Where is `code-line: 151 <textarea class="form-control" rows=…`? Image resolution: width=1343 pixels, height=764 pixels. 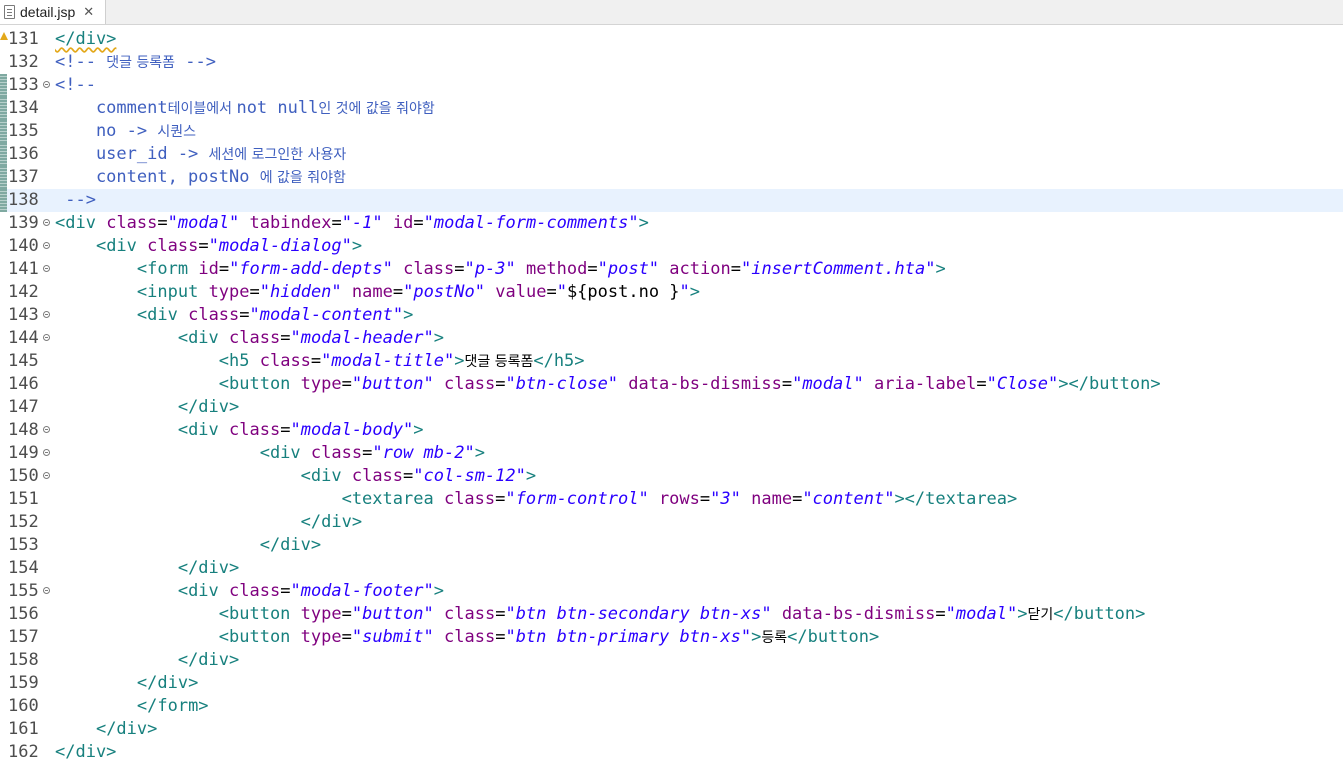
code-line: 151 <textarea class="form-control" rows=… is located at coordinates (671, 499).